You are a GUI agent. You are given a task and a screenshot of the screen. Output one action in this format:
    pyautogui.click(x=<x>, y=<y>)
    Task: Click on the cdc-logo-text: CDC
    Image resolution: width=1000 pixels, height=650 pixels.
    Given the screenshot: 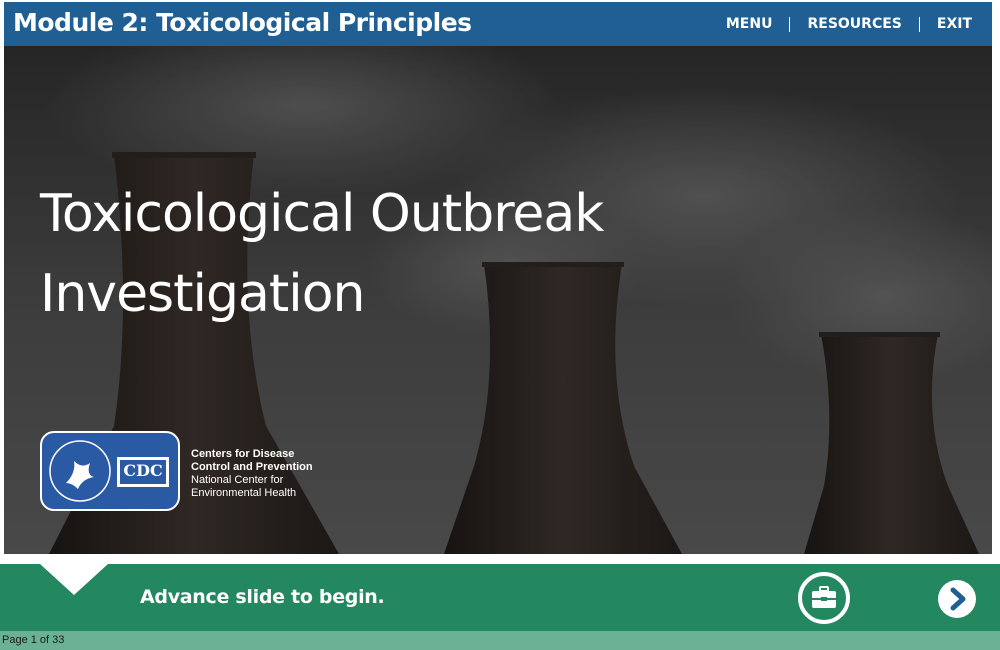 What is the action you would take?
    pyautogui.click(x=143, y=470)
    